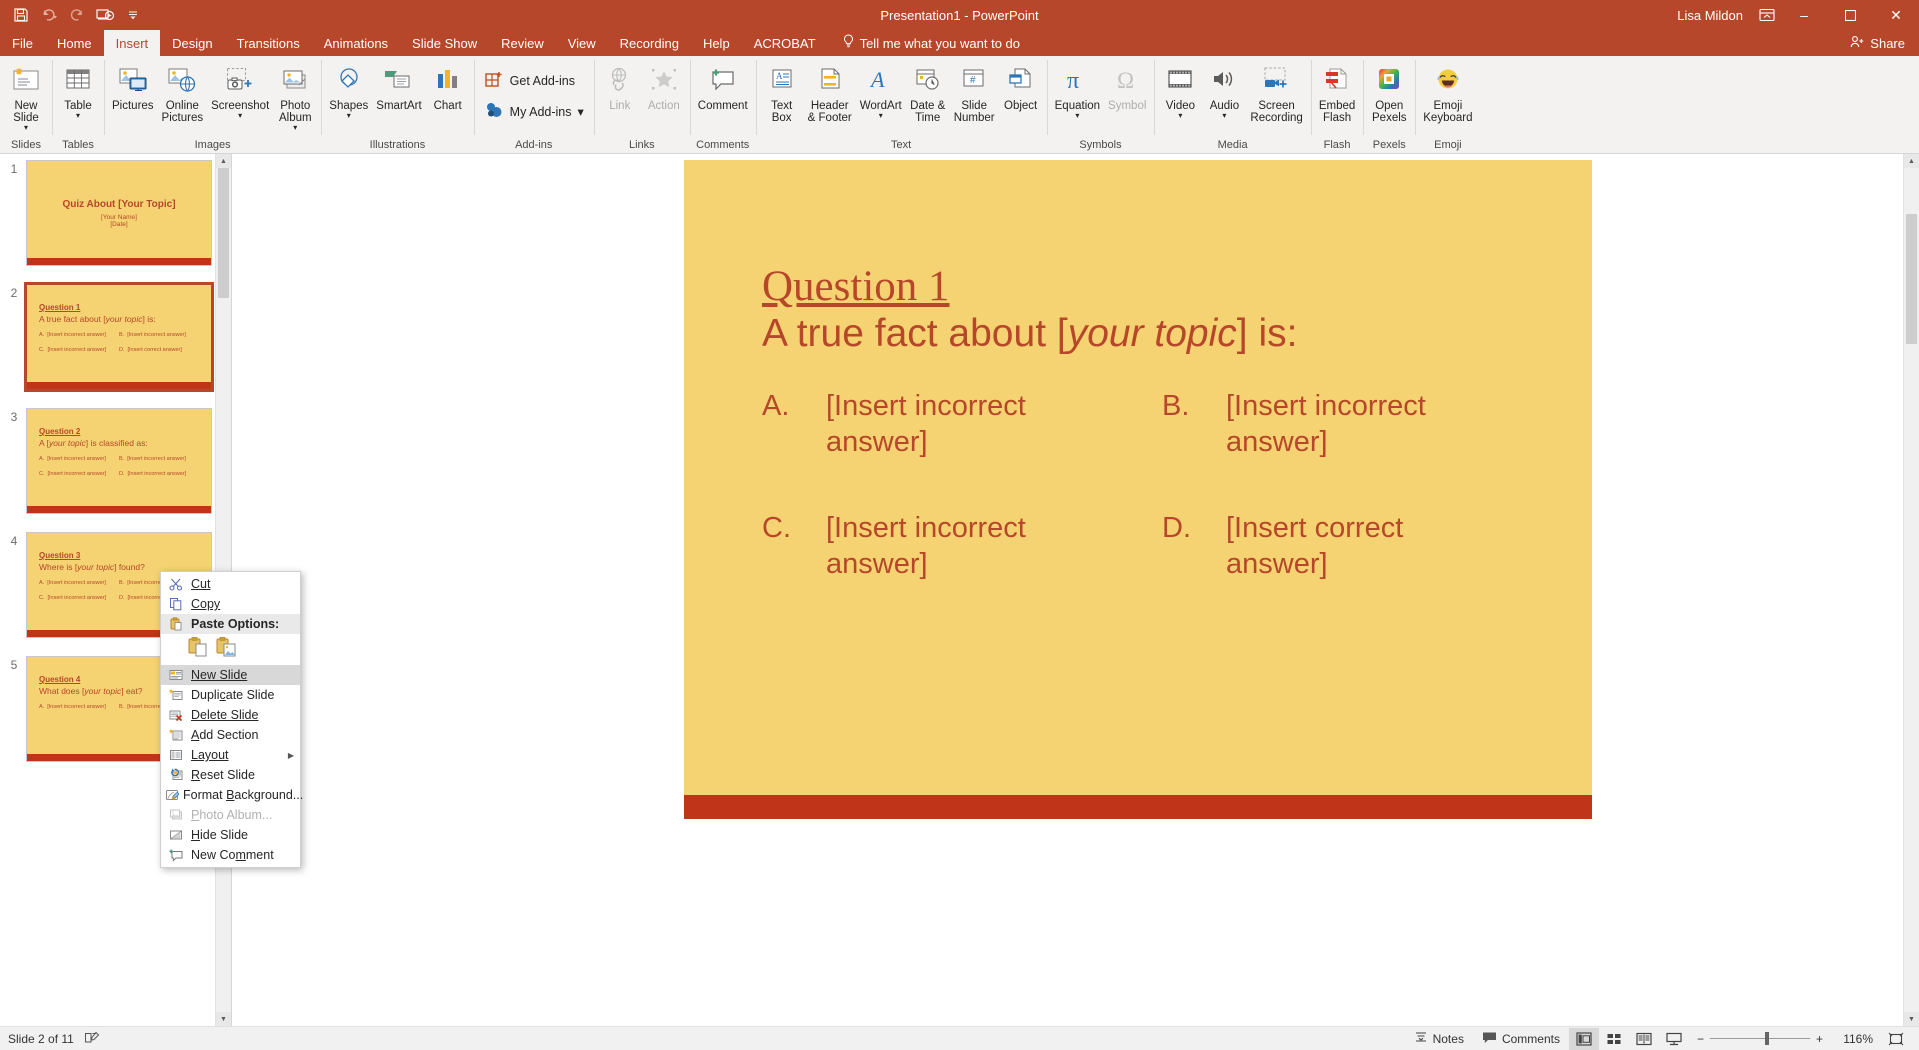 Image resolution: width=1919 pixels, height=1050 pixels. I want to click on context-menu-item-reset-slide: Reset Slide, so click(230, 775).